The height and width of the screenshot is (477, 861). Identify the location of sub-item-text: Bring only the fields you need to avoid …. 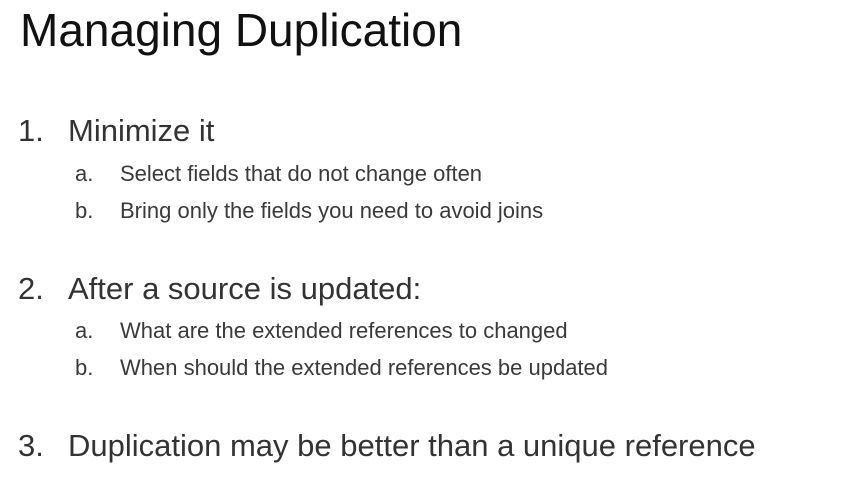
(332, 210).